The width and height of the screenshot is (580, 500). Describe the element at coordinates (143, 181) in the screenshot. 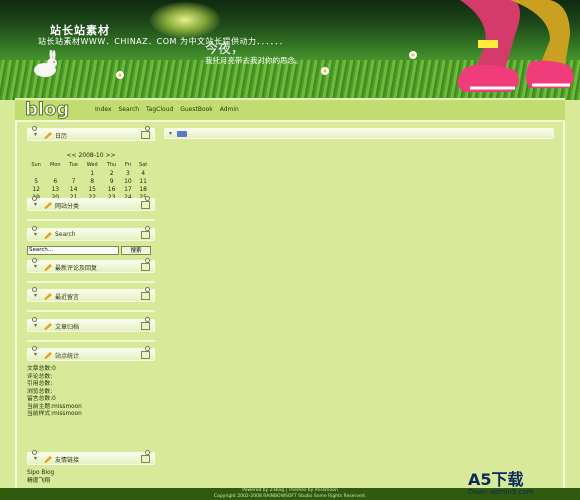

I see `calendar-day: 11` at that location.